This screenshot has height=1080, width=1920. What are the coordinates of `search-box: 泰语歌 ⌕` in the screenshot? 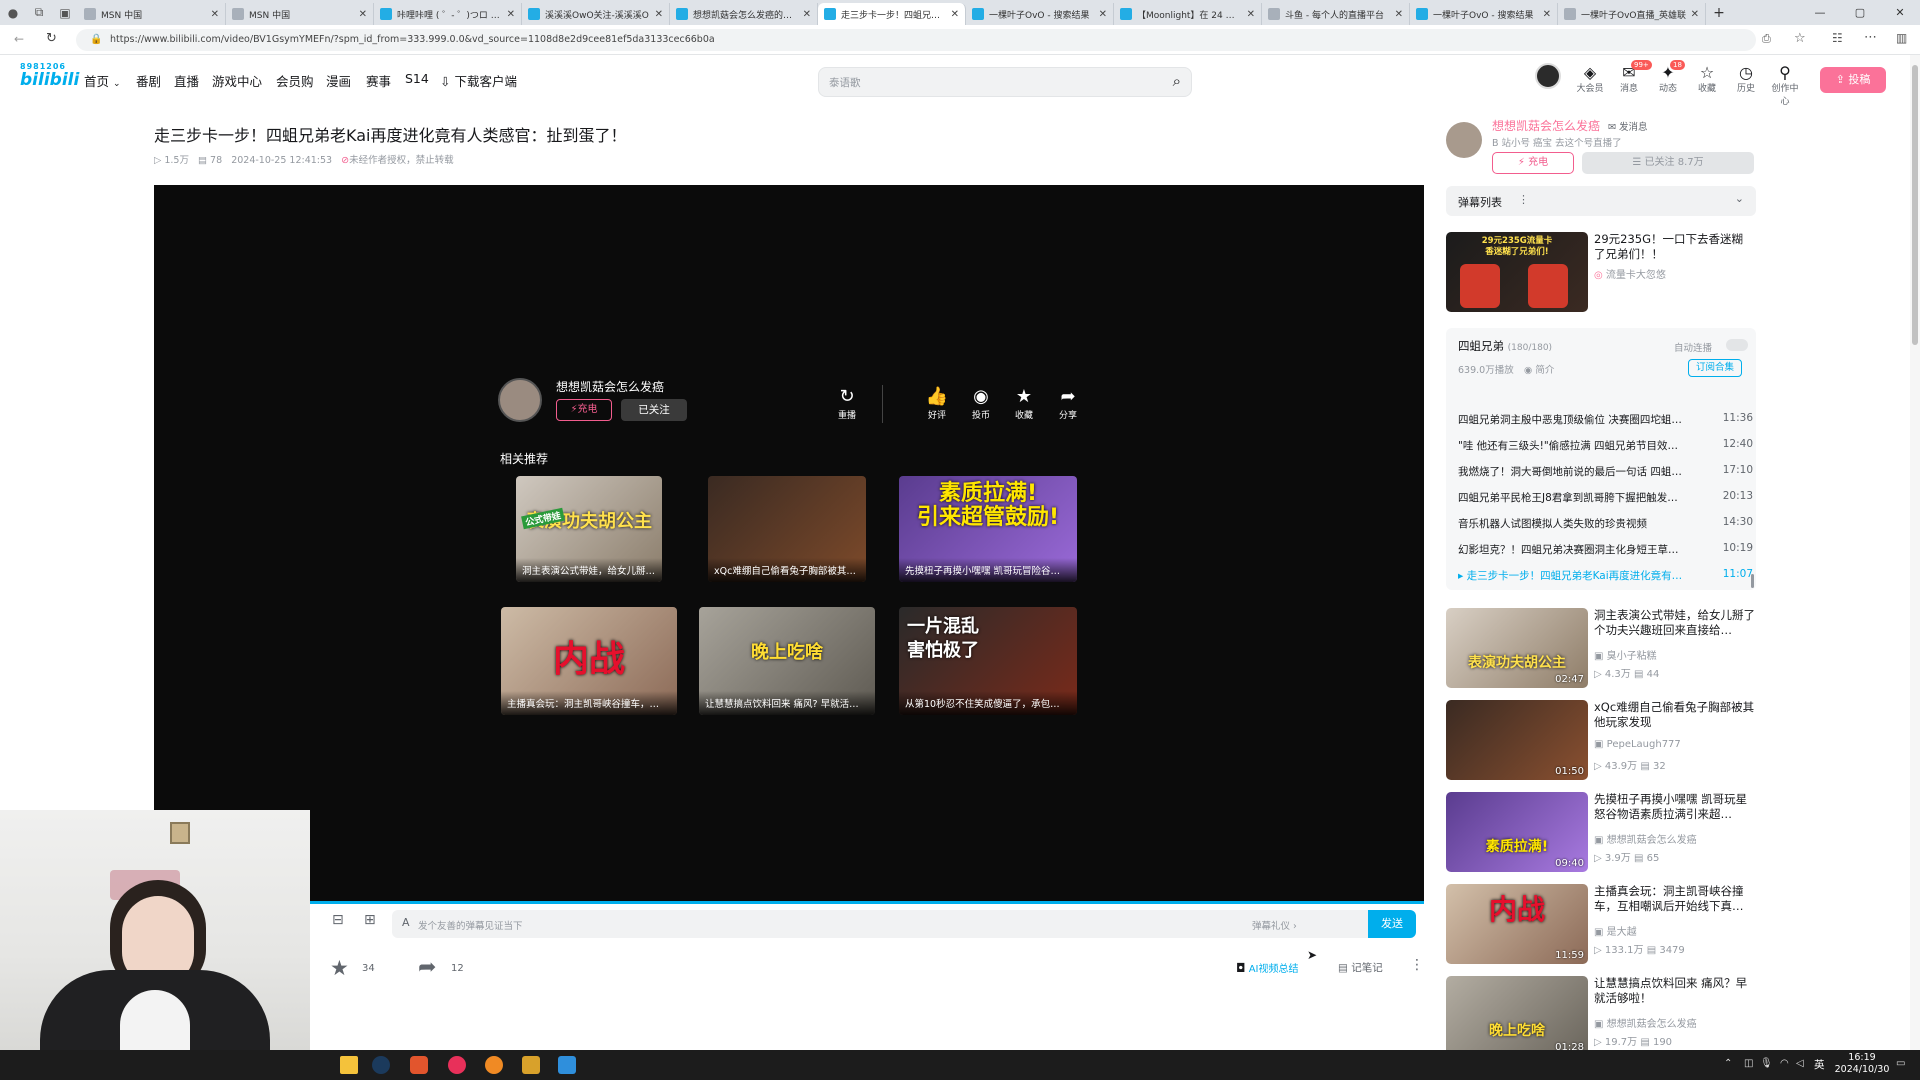 It's located at (1005, 82).